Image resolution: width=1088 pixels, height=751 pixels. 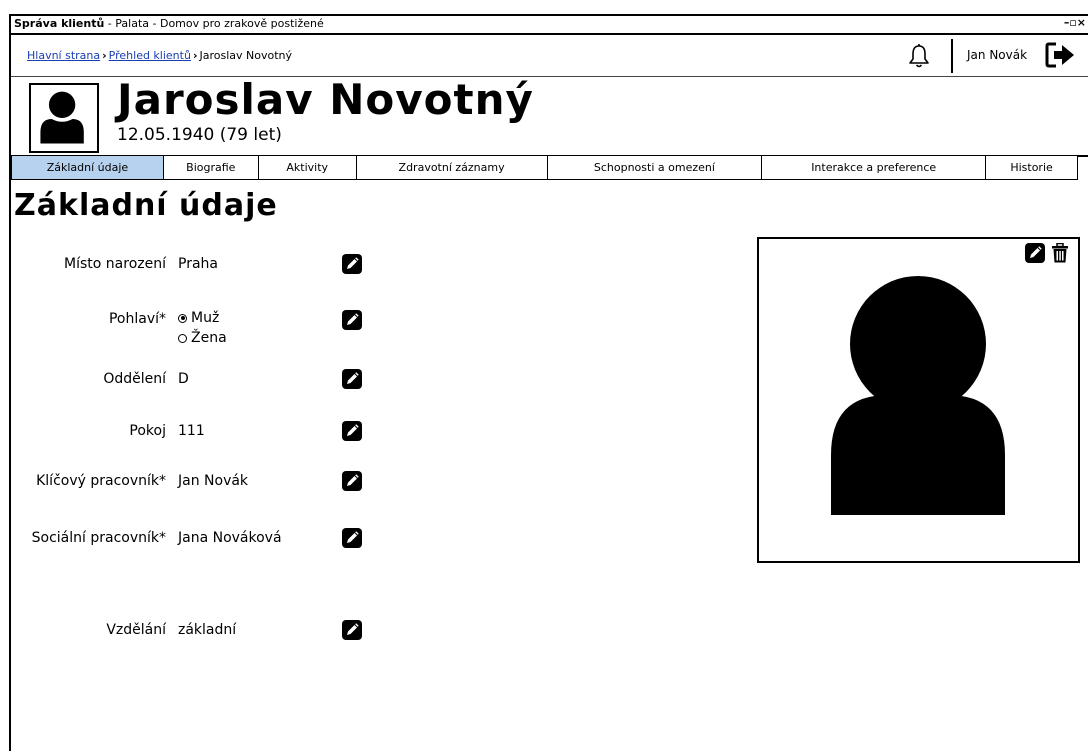 What do you see at coordinates (213, 481) in the screenshot?
I see `key-worker-value: Jan Novák` at bounding box center [213, 481].